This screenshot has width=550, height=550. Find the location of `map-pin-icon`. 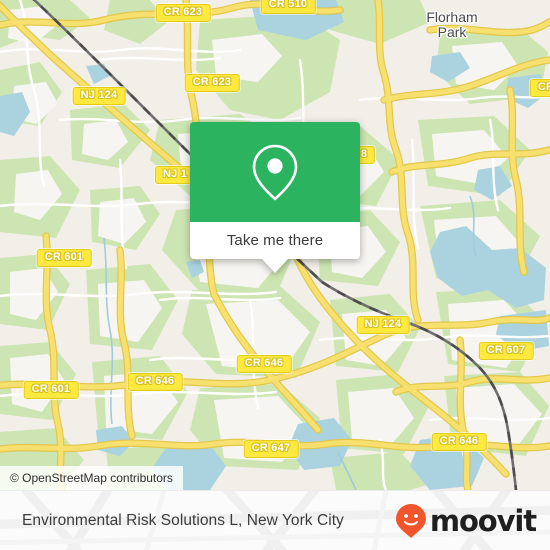

map-pin-icon is located at coordinates (275, 172).